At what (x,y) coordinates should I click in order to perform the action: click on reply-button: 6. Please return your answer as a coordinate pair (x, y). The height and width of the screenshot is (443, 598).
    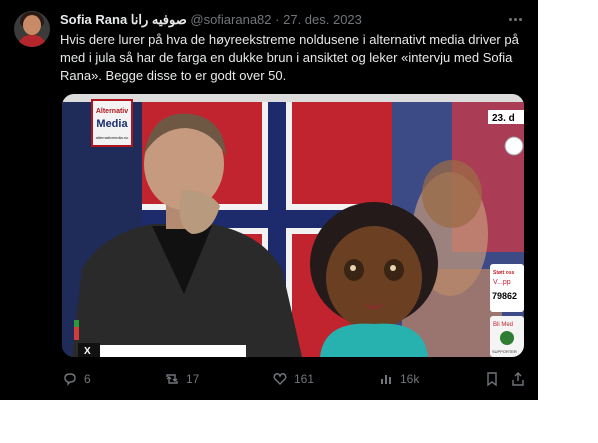
    Looking at the image, I should click on (76, 379).